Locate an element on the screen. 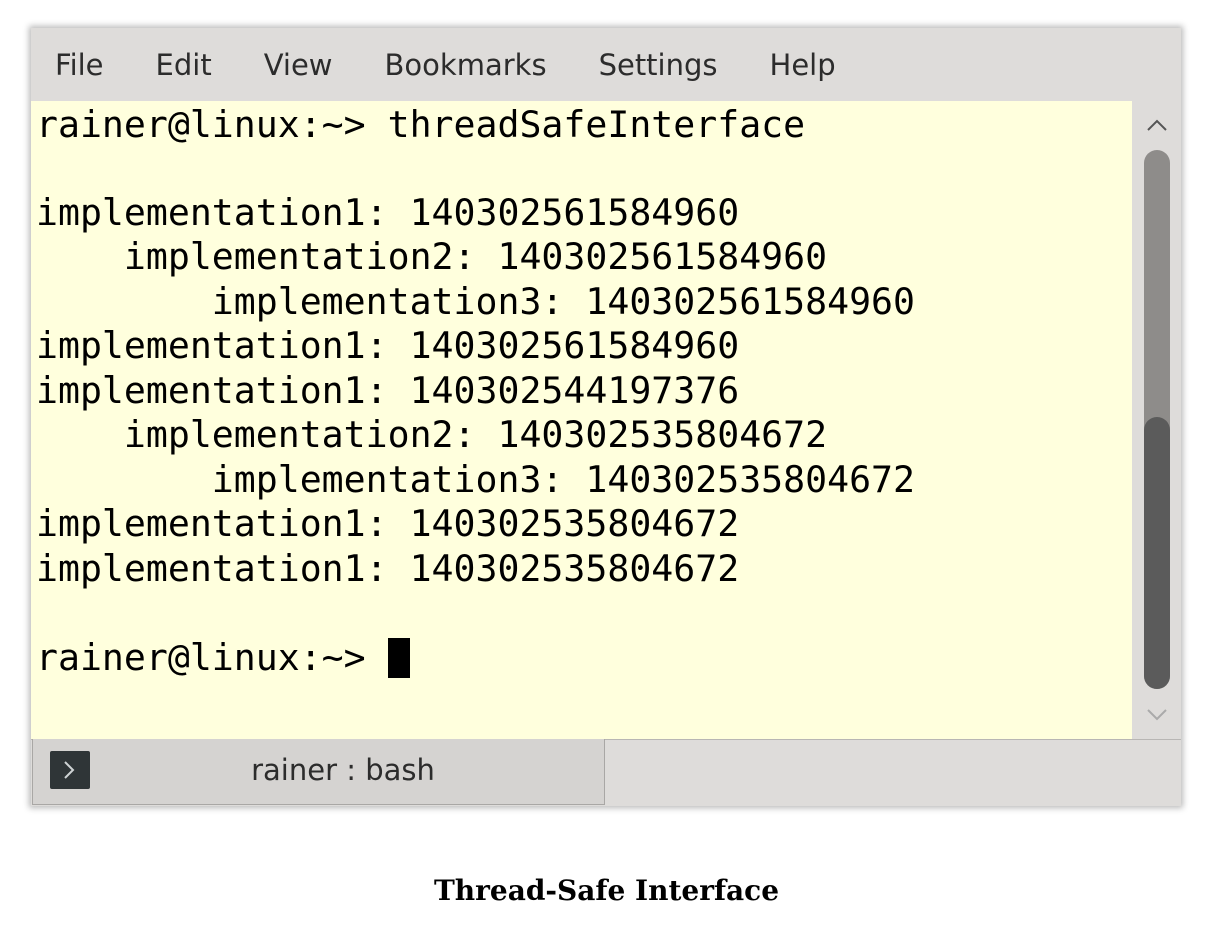 Image resolution: width=1213 pixels, height=926 pixels. scrollbar-thumb is located at coordinates (1157, 553).